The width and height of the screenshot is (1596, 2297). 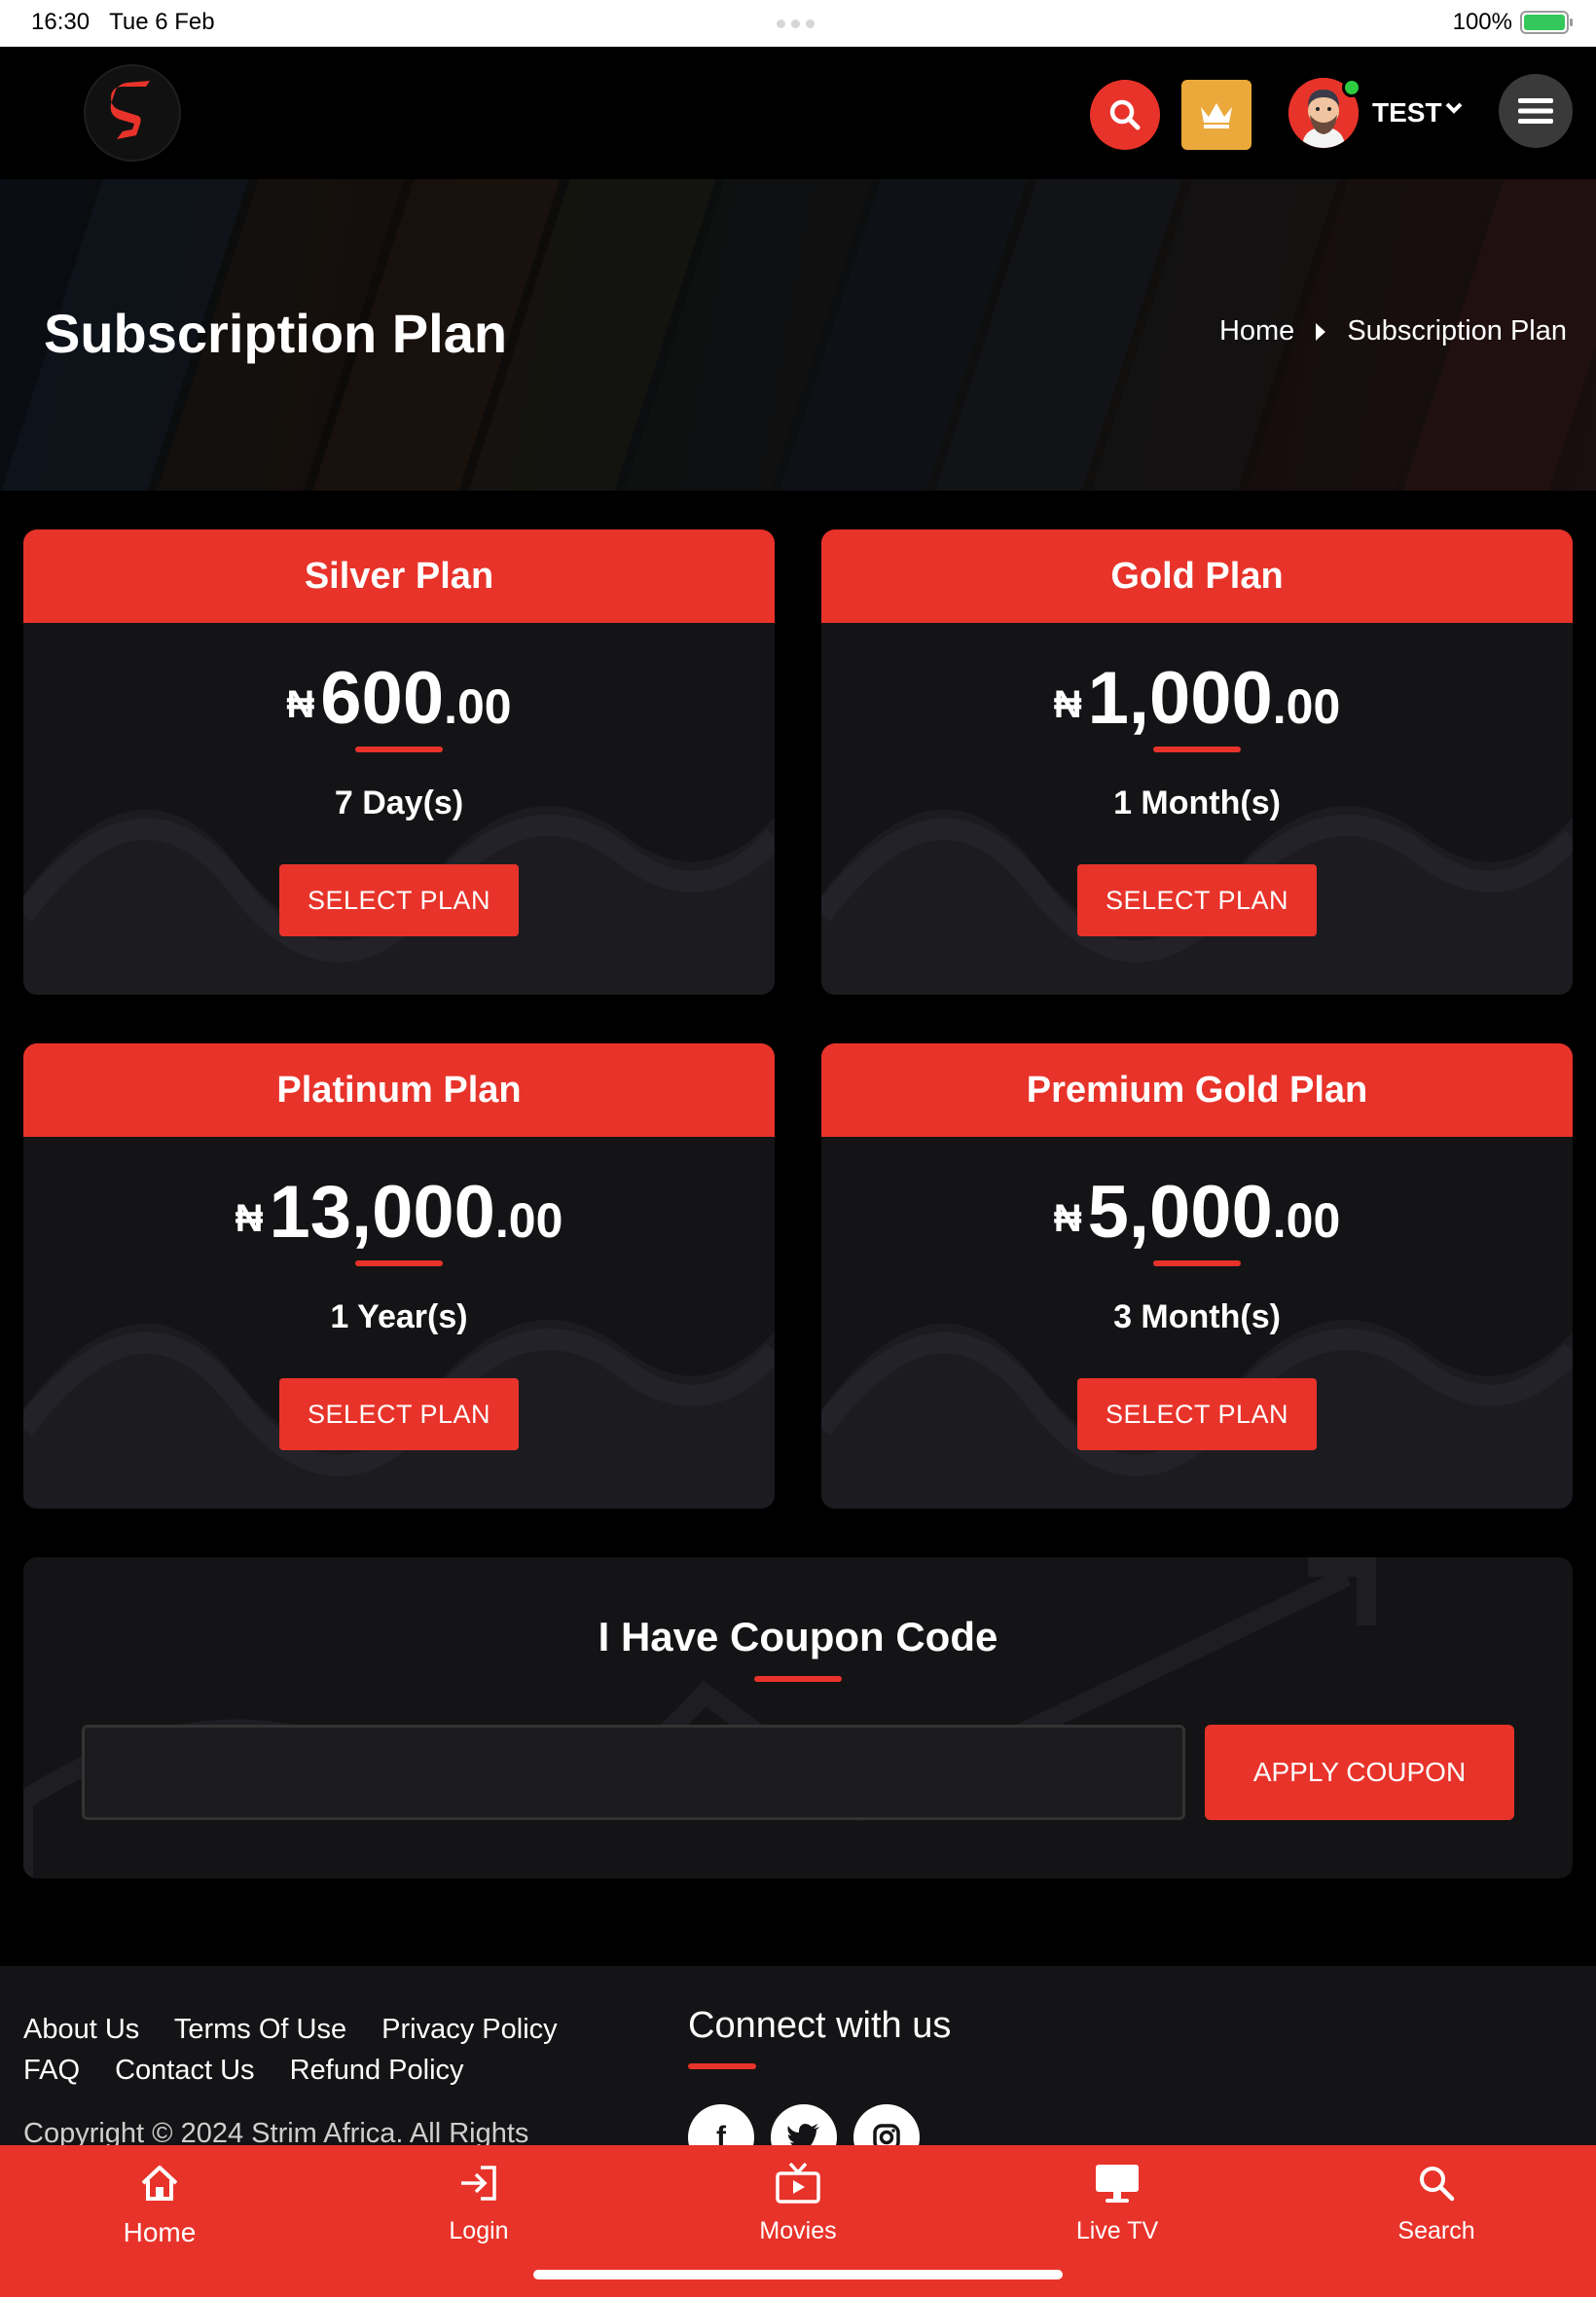 I want to click on plan-name: Gold Plan, so click(x=1197, y=576).